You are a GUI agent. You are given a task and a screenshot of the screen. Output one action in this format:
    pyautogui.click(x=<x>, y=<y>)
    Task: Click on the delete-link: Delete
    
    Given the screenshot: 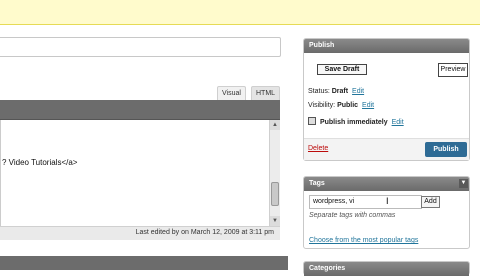 What is the action you would take?
    pyautogui.click(x=318, y=148)
    